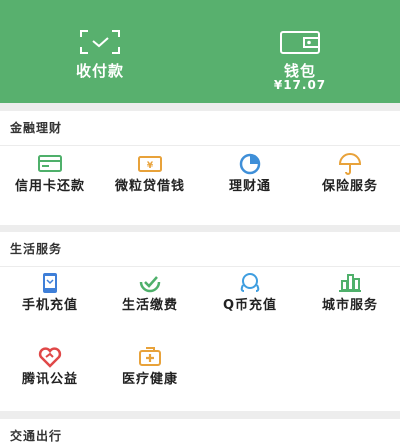  What do you see at coordinates (150, 356) in the screenshot?
I see `health-icon` at bounding box center [150, 356].